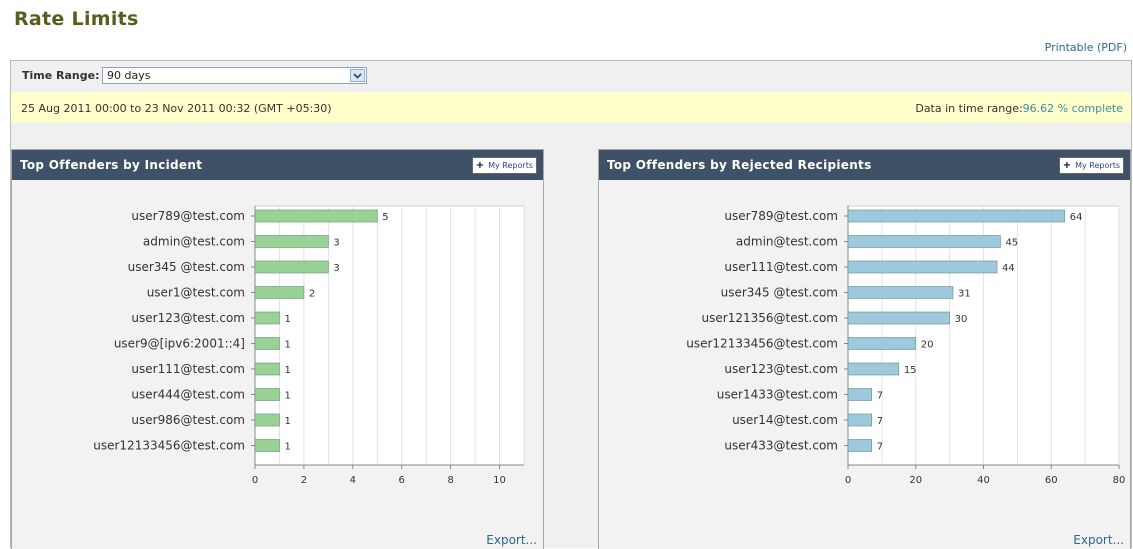 This screenshot has height=549, width=1133. What do you see at coordinates (450, 480) in the screenshot?
I see `tick-label: 8` at bounding box center [450, 480].